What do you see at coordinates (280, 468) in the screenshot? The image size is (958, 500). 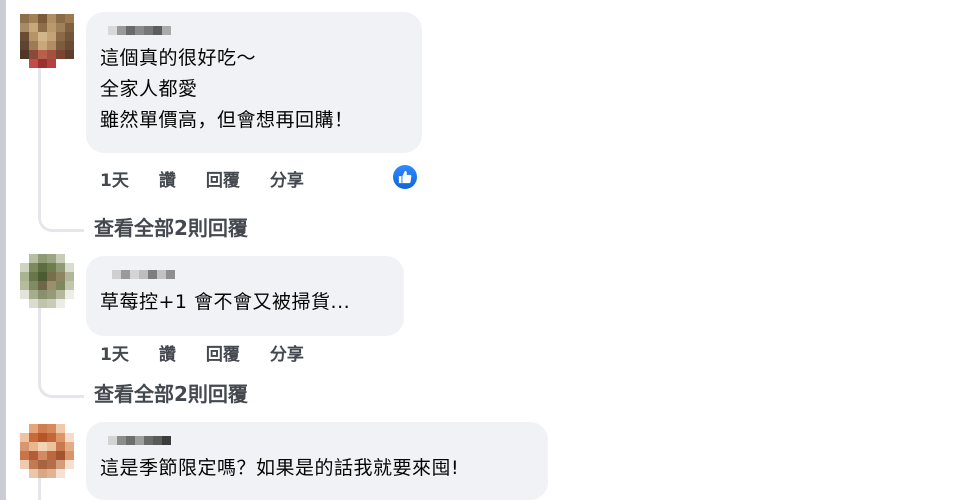 I see `comment-text-line: 這是季節限定嗎？如果是的話我就要來囤!` at bounding box center [280, 468].